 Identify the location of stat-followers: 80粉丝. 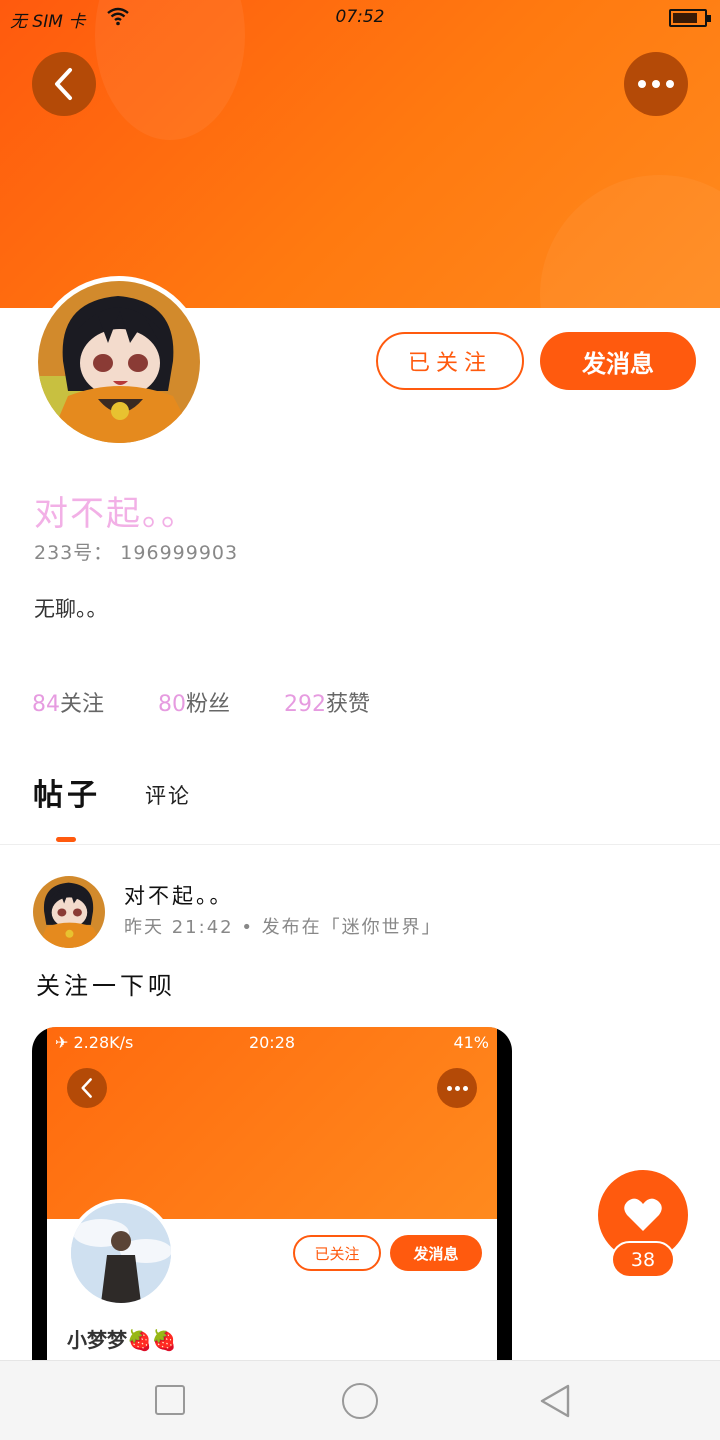
(194, 702).